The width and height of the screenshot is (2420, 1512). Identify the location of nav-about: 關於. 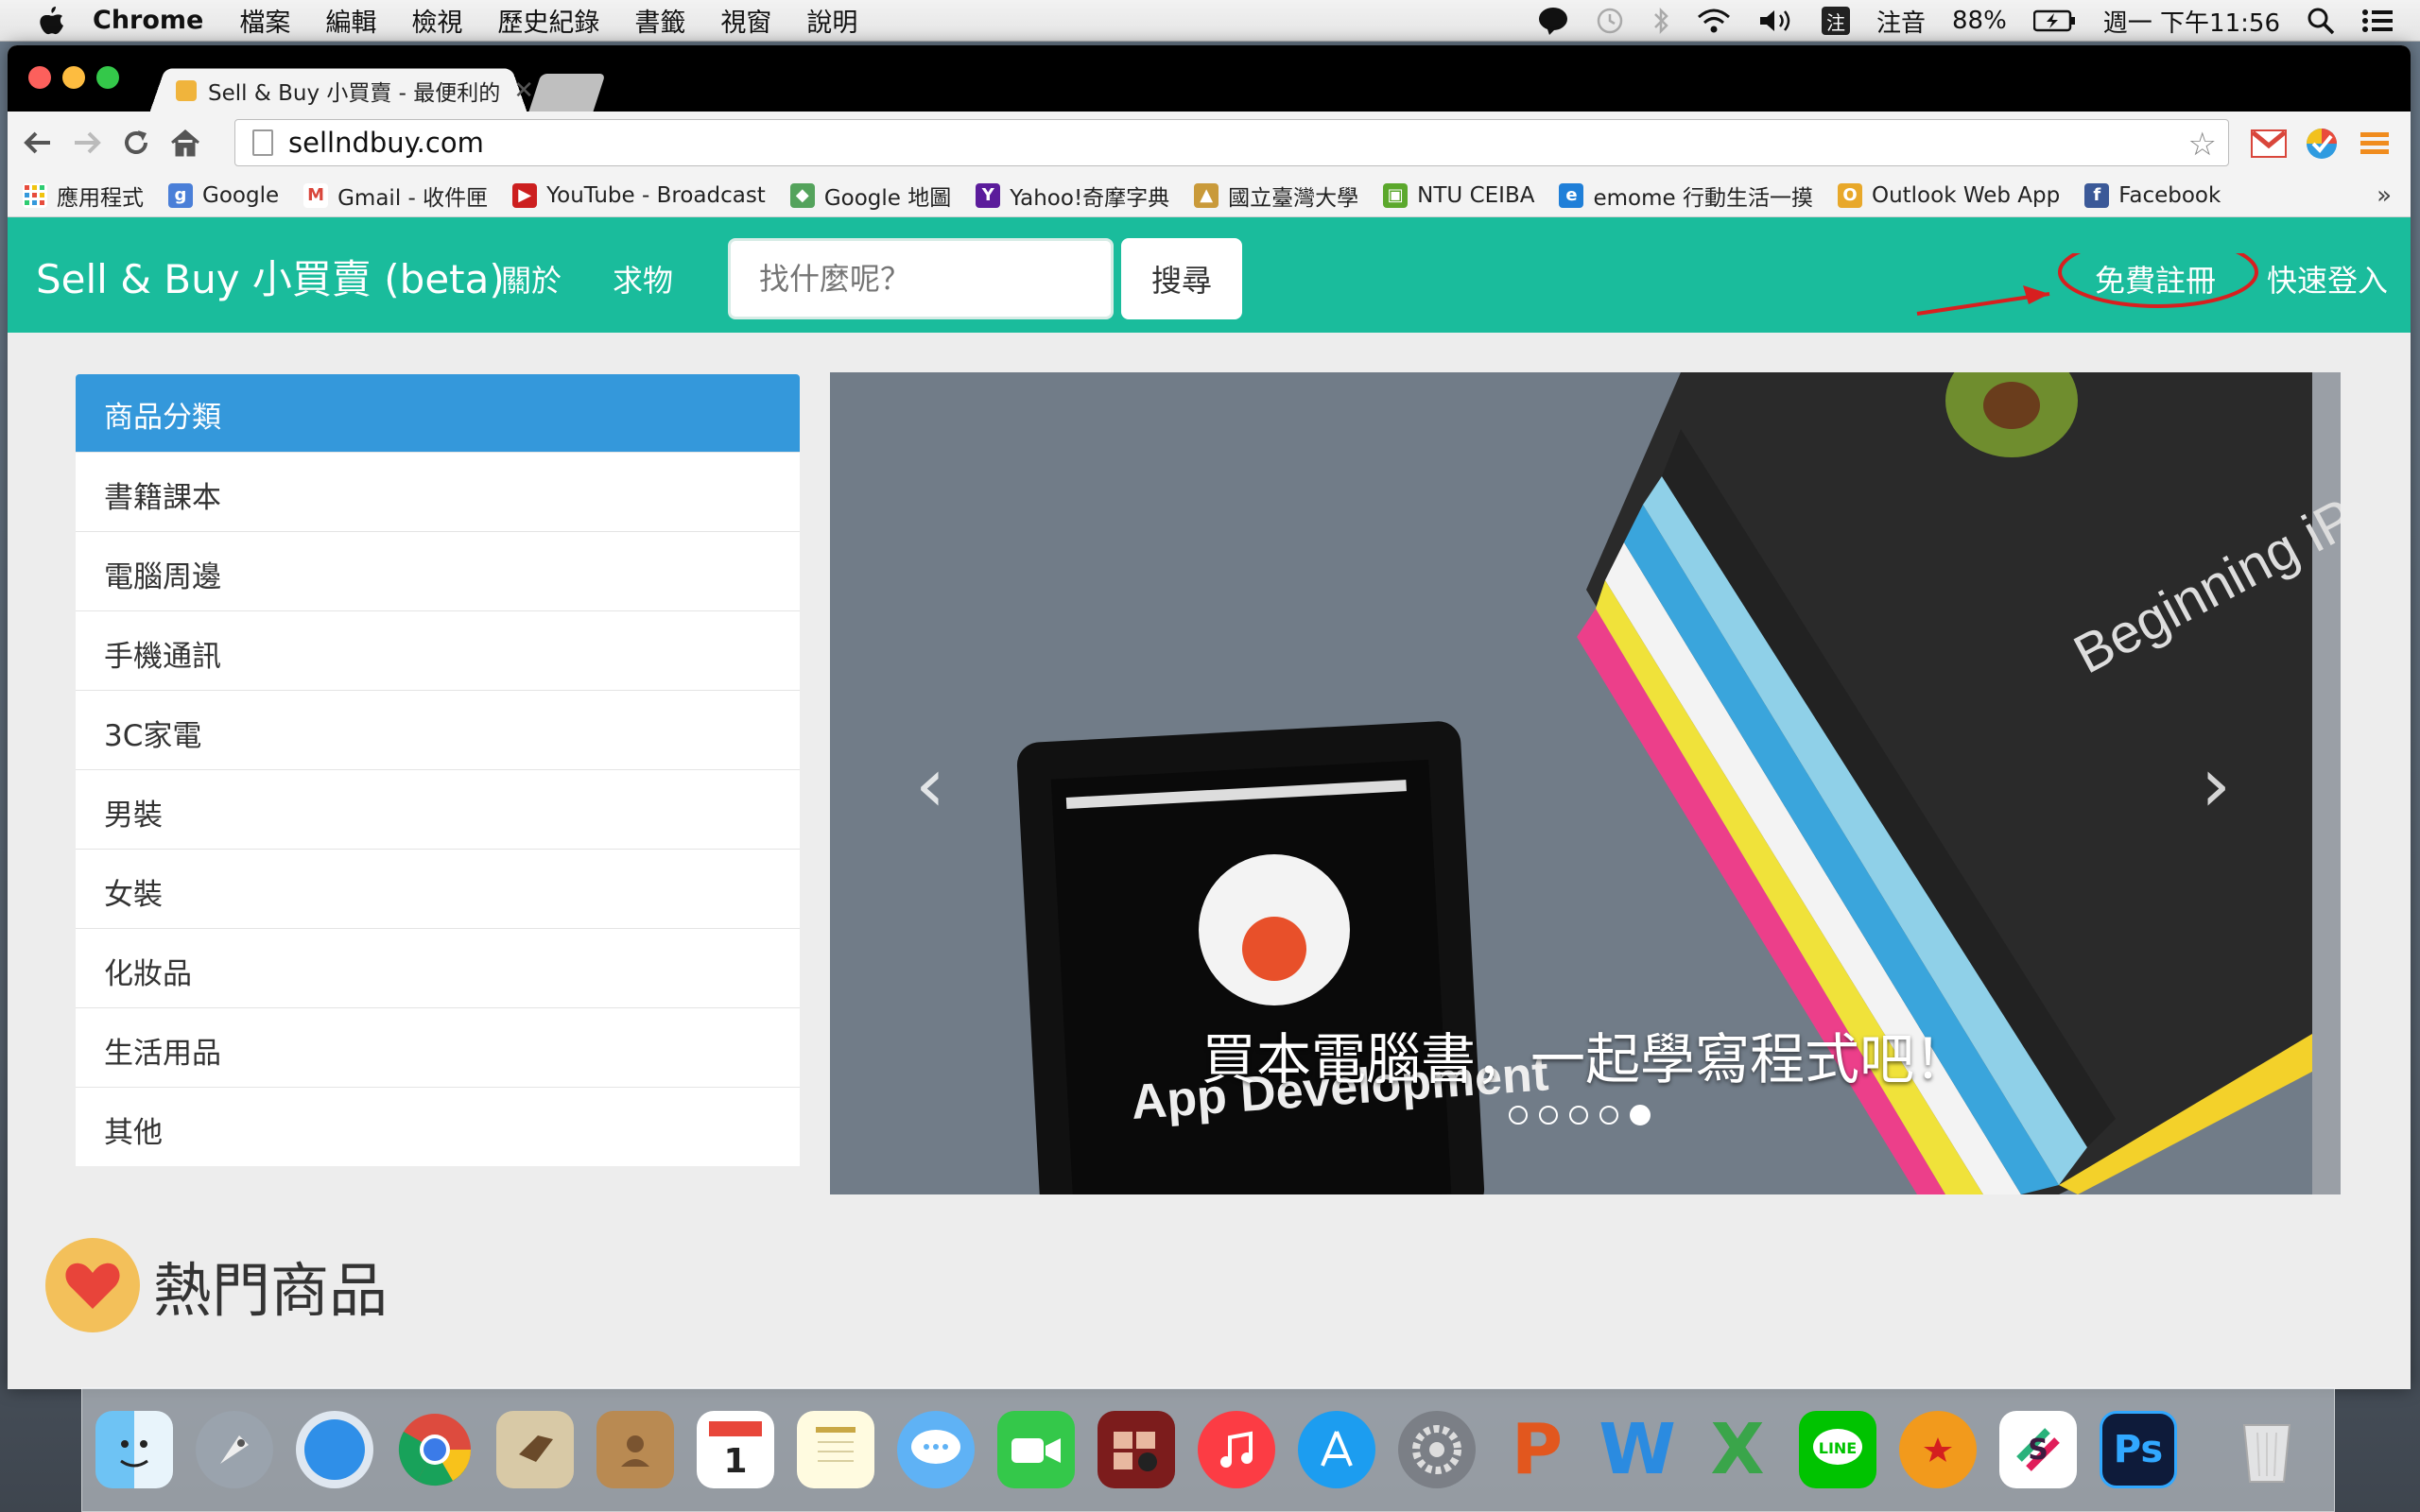
(531, 279).